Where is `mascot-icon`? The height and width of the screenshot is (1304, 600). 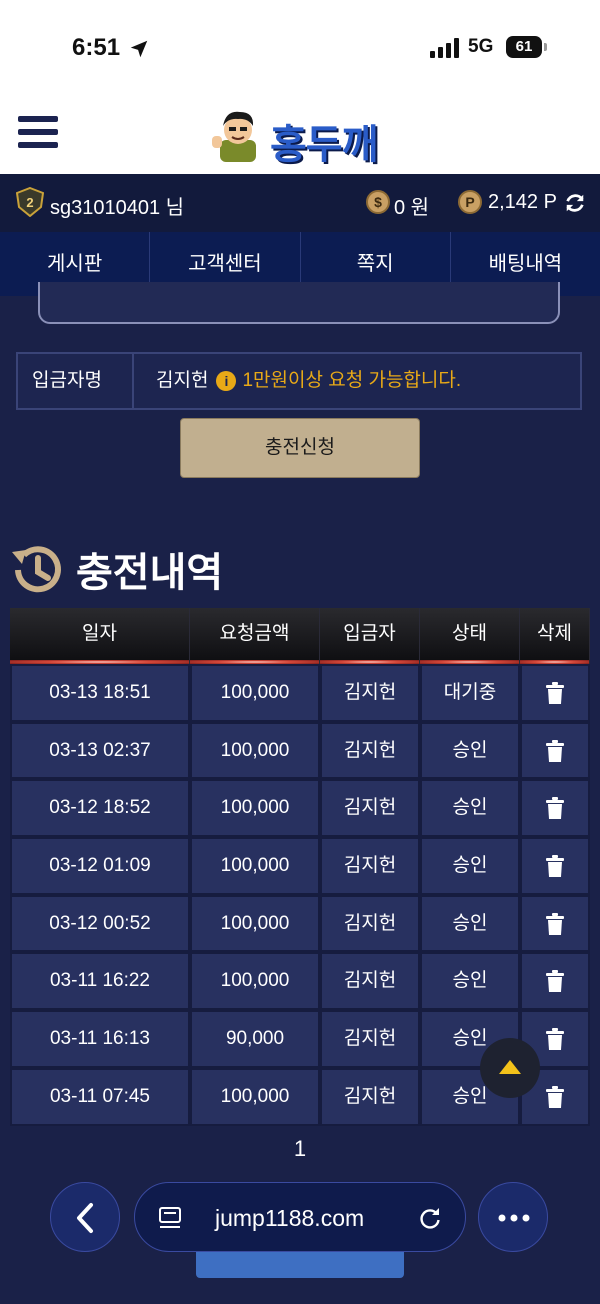 mascot-icon is located at coordinates (234, 136).